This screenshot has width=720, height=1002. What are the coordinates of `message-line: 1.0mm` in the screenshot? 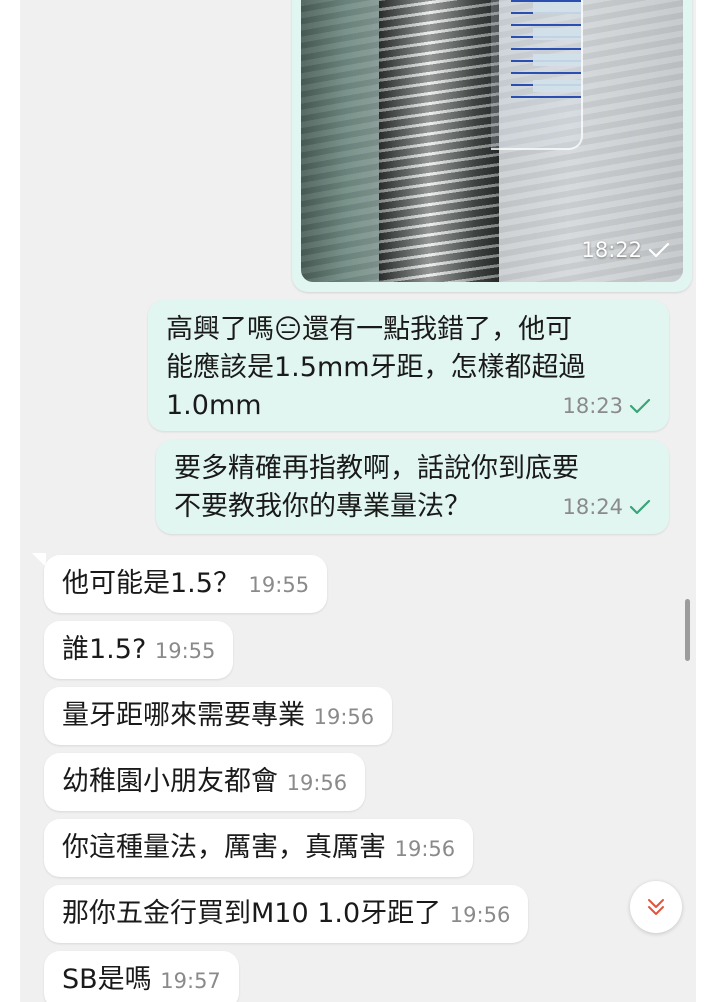 It's located at (214, 405).